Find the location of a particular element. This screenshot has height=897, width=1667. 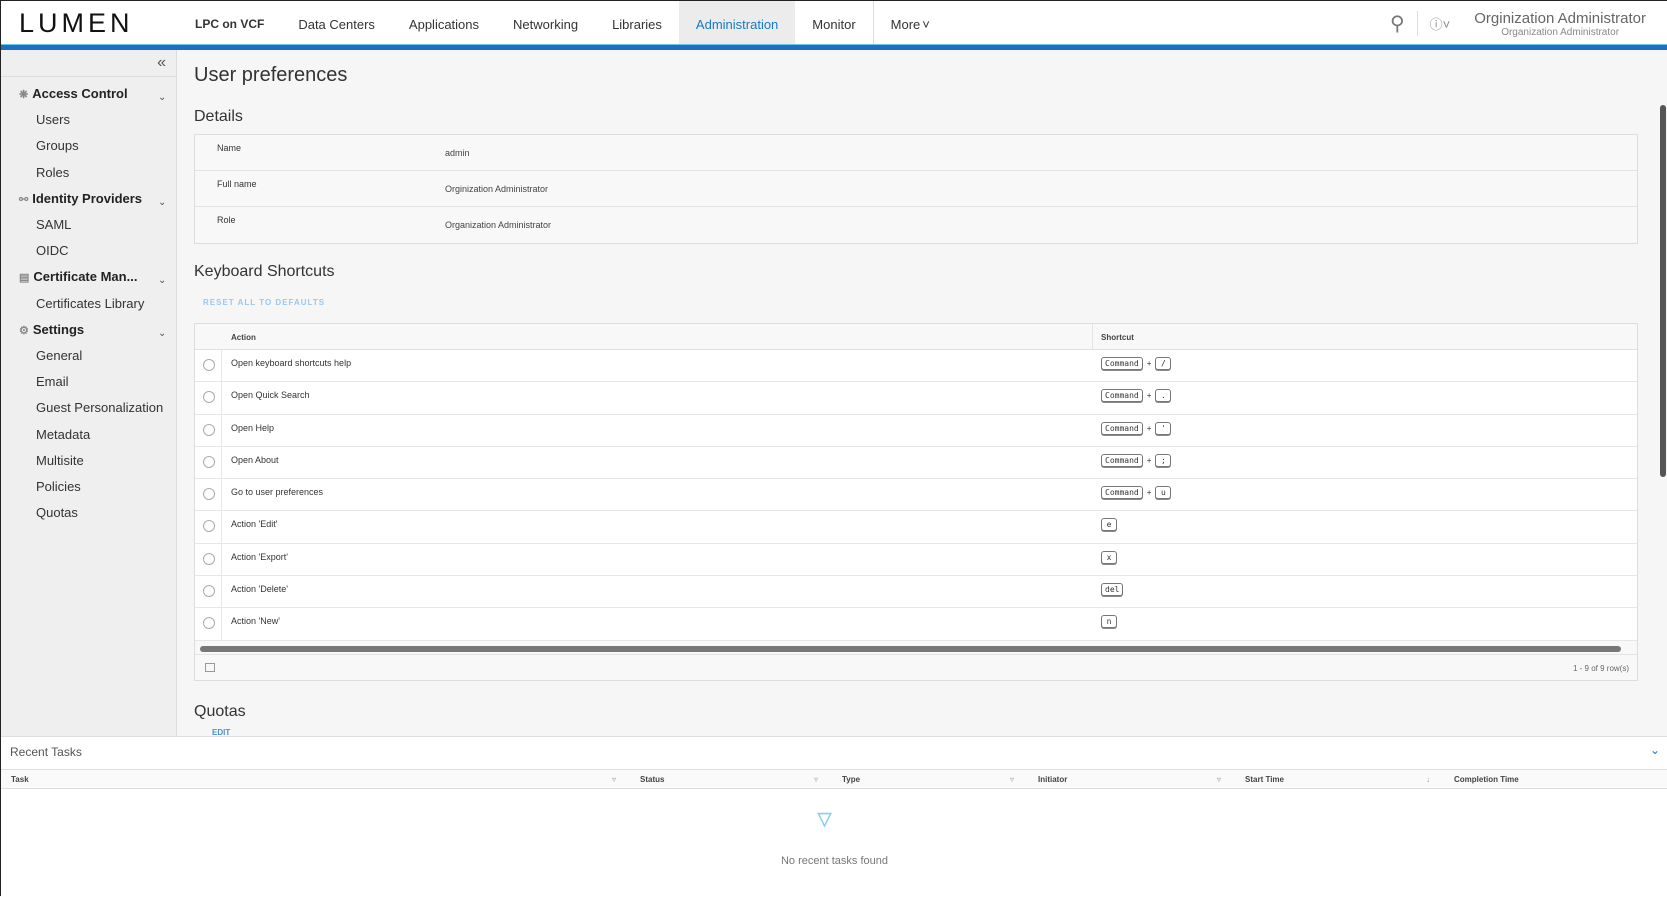

sidebar-item: Metadata is located at coordinates (63, 434).